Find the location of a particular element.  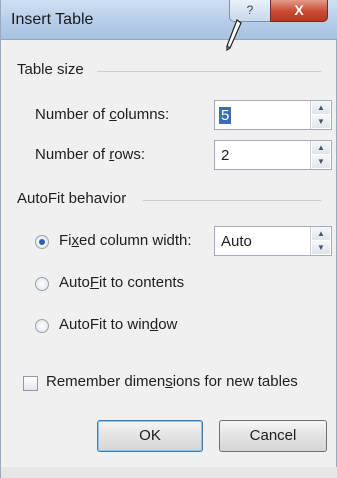

autofit-window-label: AutoFit to window is located at coordinates (118, 324).